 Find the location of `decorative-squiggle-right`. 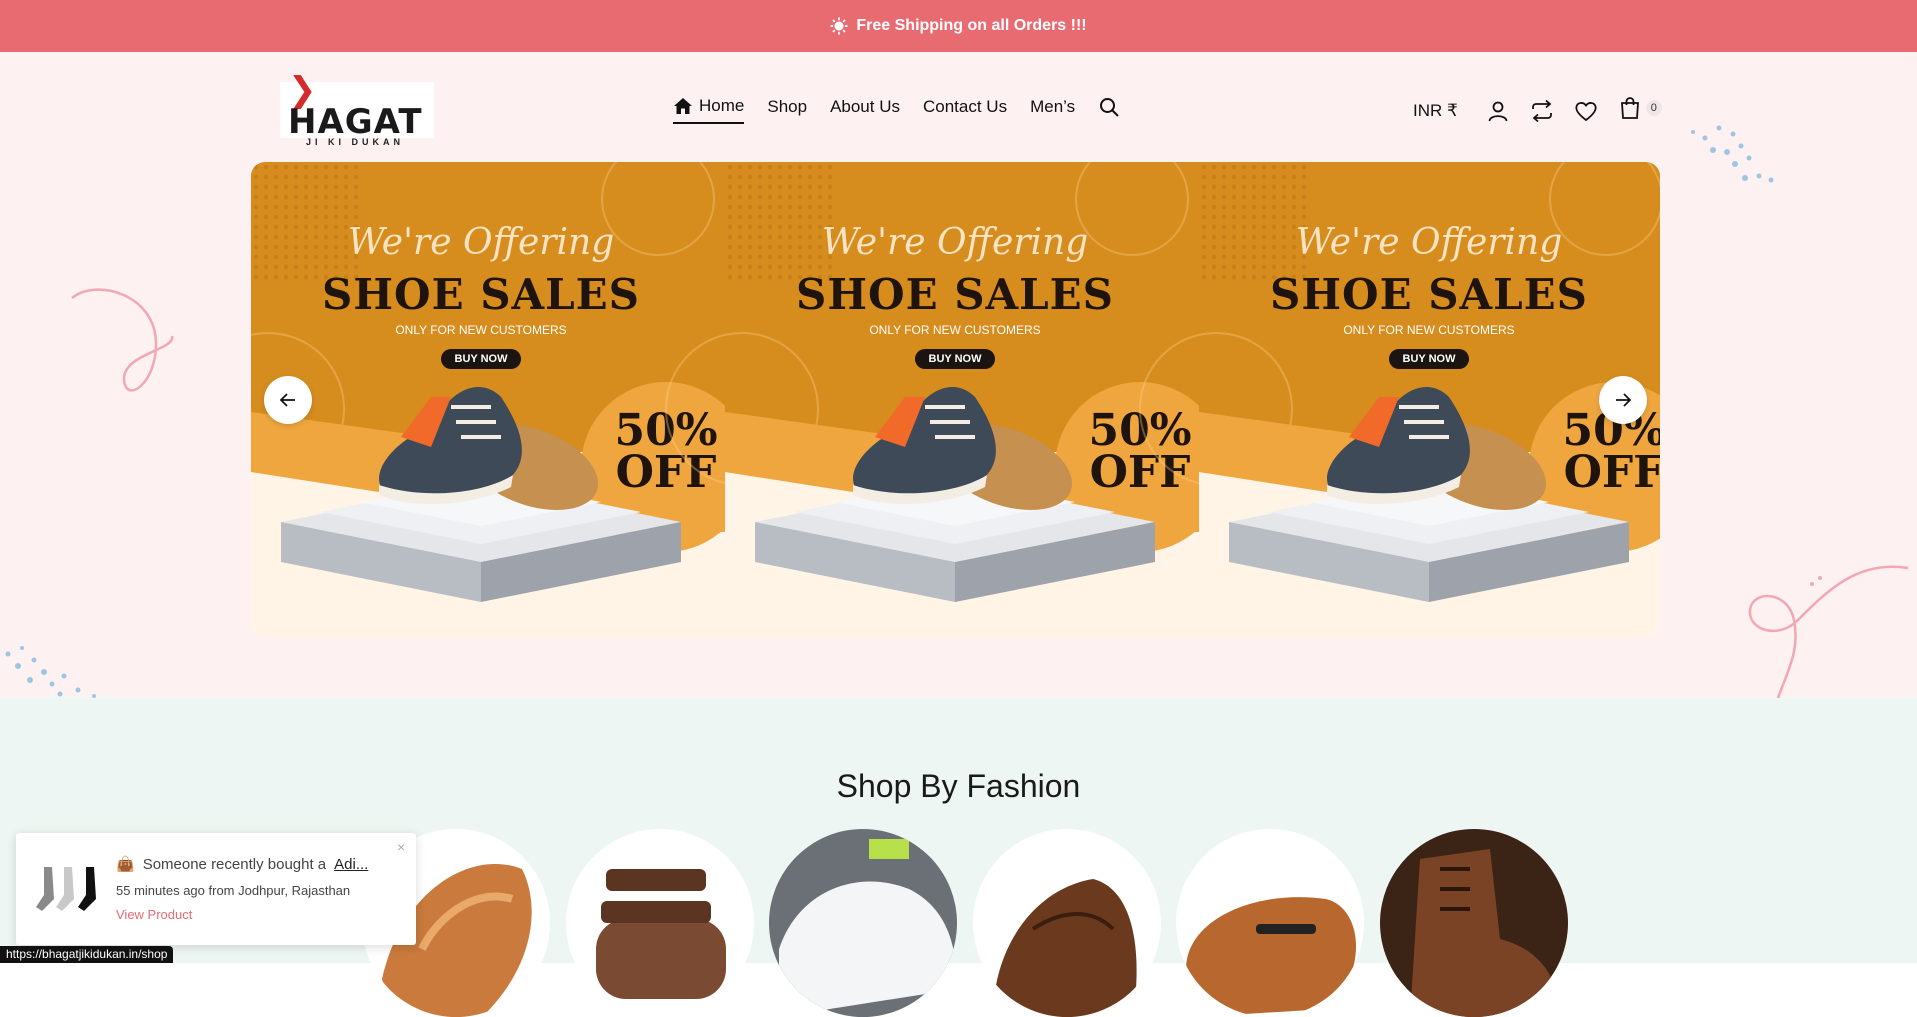

decorative-squiggle-right is located at coordinates (1828, 632).